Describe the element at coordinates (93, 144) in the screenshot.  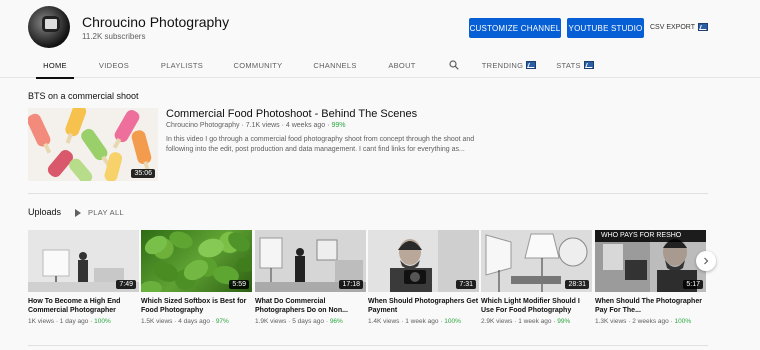
I see `featured-video-thumbnail: 35:06` at that location.